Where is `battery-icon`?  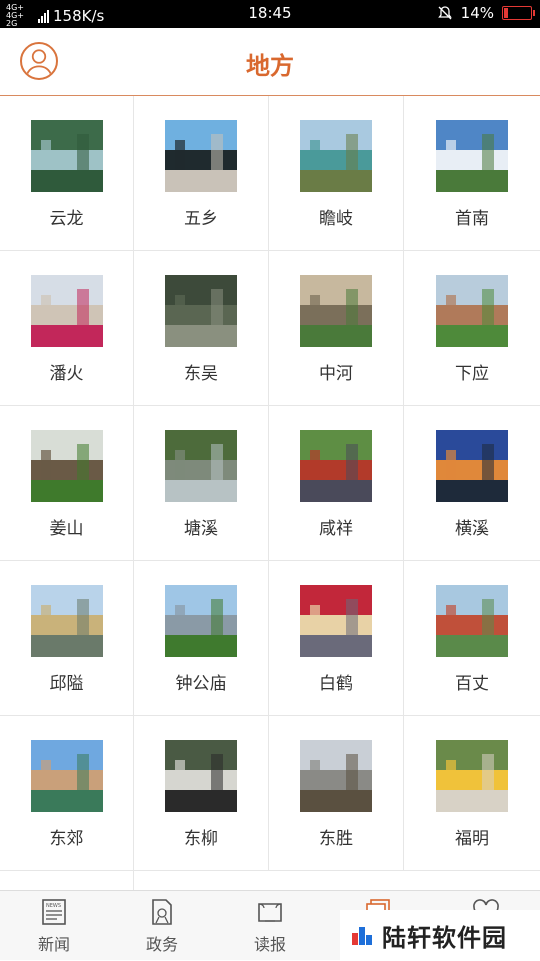 battery-icon is located at coordinates (518, 13).